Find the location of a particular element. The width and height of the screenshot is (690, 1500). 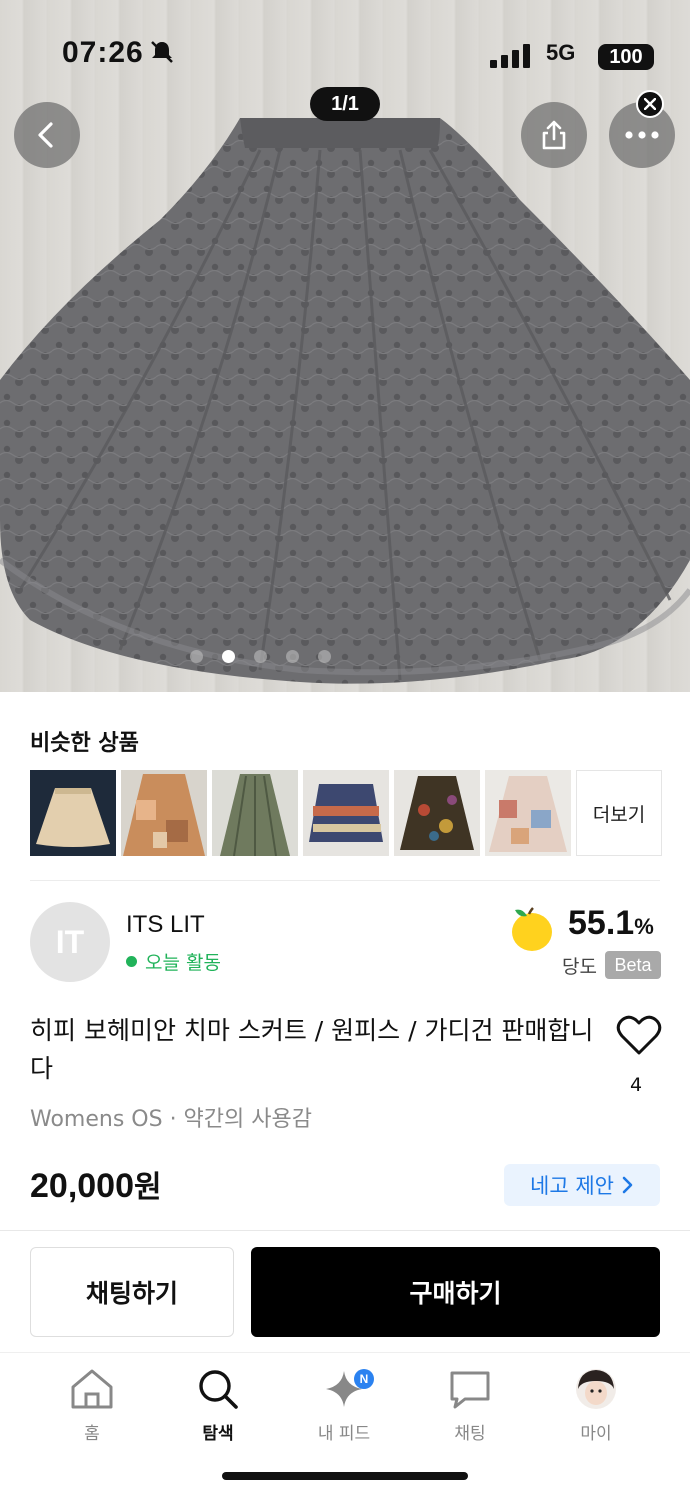

network-type: 5G is located at coordinates (561, 52).